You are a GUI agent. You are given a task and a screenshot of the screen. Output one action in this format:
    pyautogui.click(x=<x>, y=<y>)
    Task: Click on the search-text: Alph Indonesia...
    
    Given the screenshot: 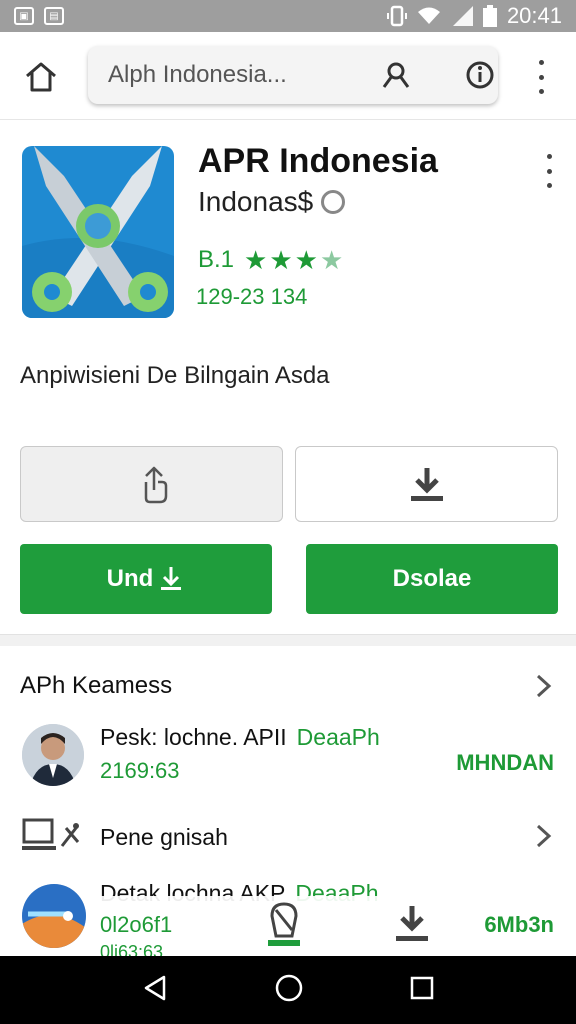 What is the action you would take?
    pyautogui.click(x=197, y=74)
    